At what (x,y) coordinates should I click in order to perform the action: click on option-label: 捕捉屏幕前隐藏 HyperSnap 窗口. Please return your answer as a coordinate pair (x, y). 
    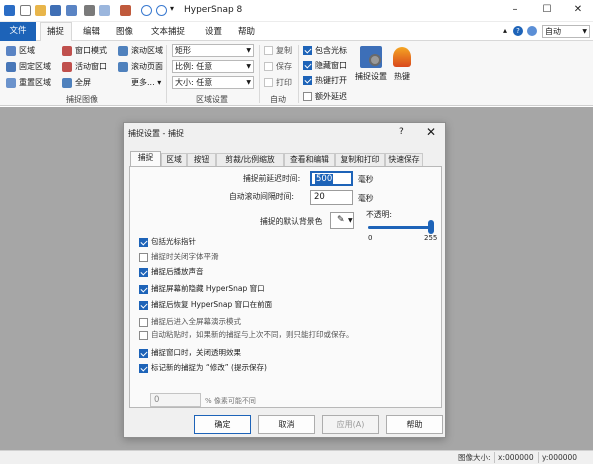
    Looking at the image, I should click on (208, 288).